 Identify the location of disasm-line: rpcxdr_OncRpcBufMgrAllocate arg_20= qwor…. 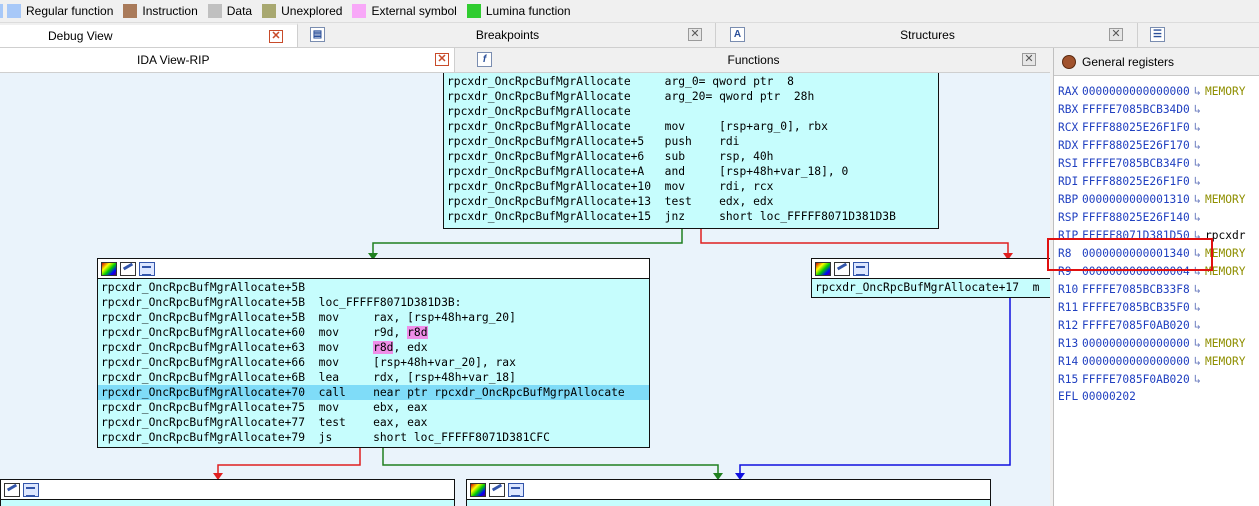
(691, 96).